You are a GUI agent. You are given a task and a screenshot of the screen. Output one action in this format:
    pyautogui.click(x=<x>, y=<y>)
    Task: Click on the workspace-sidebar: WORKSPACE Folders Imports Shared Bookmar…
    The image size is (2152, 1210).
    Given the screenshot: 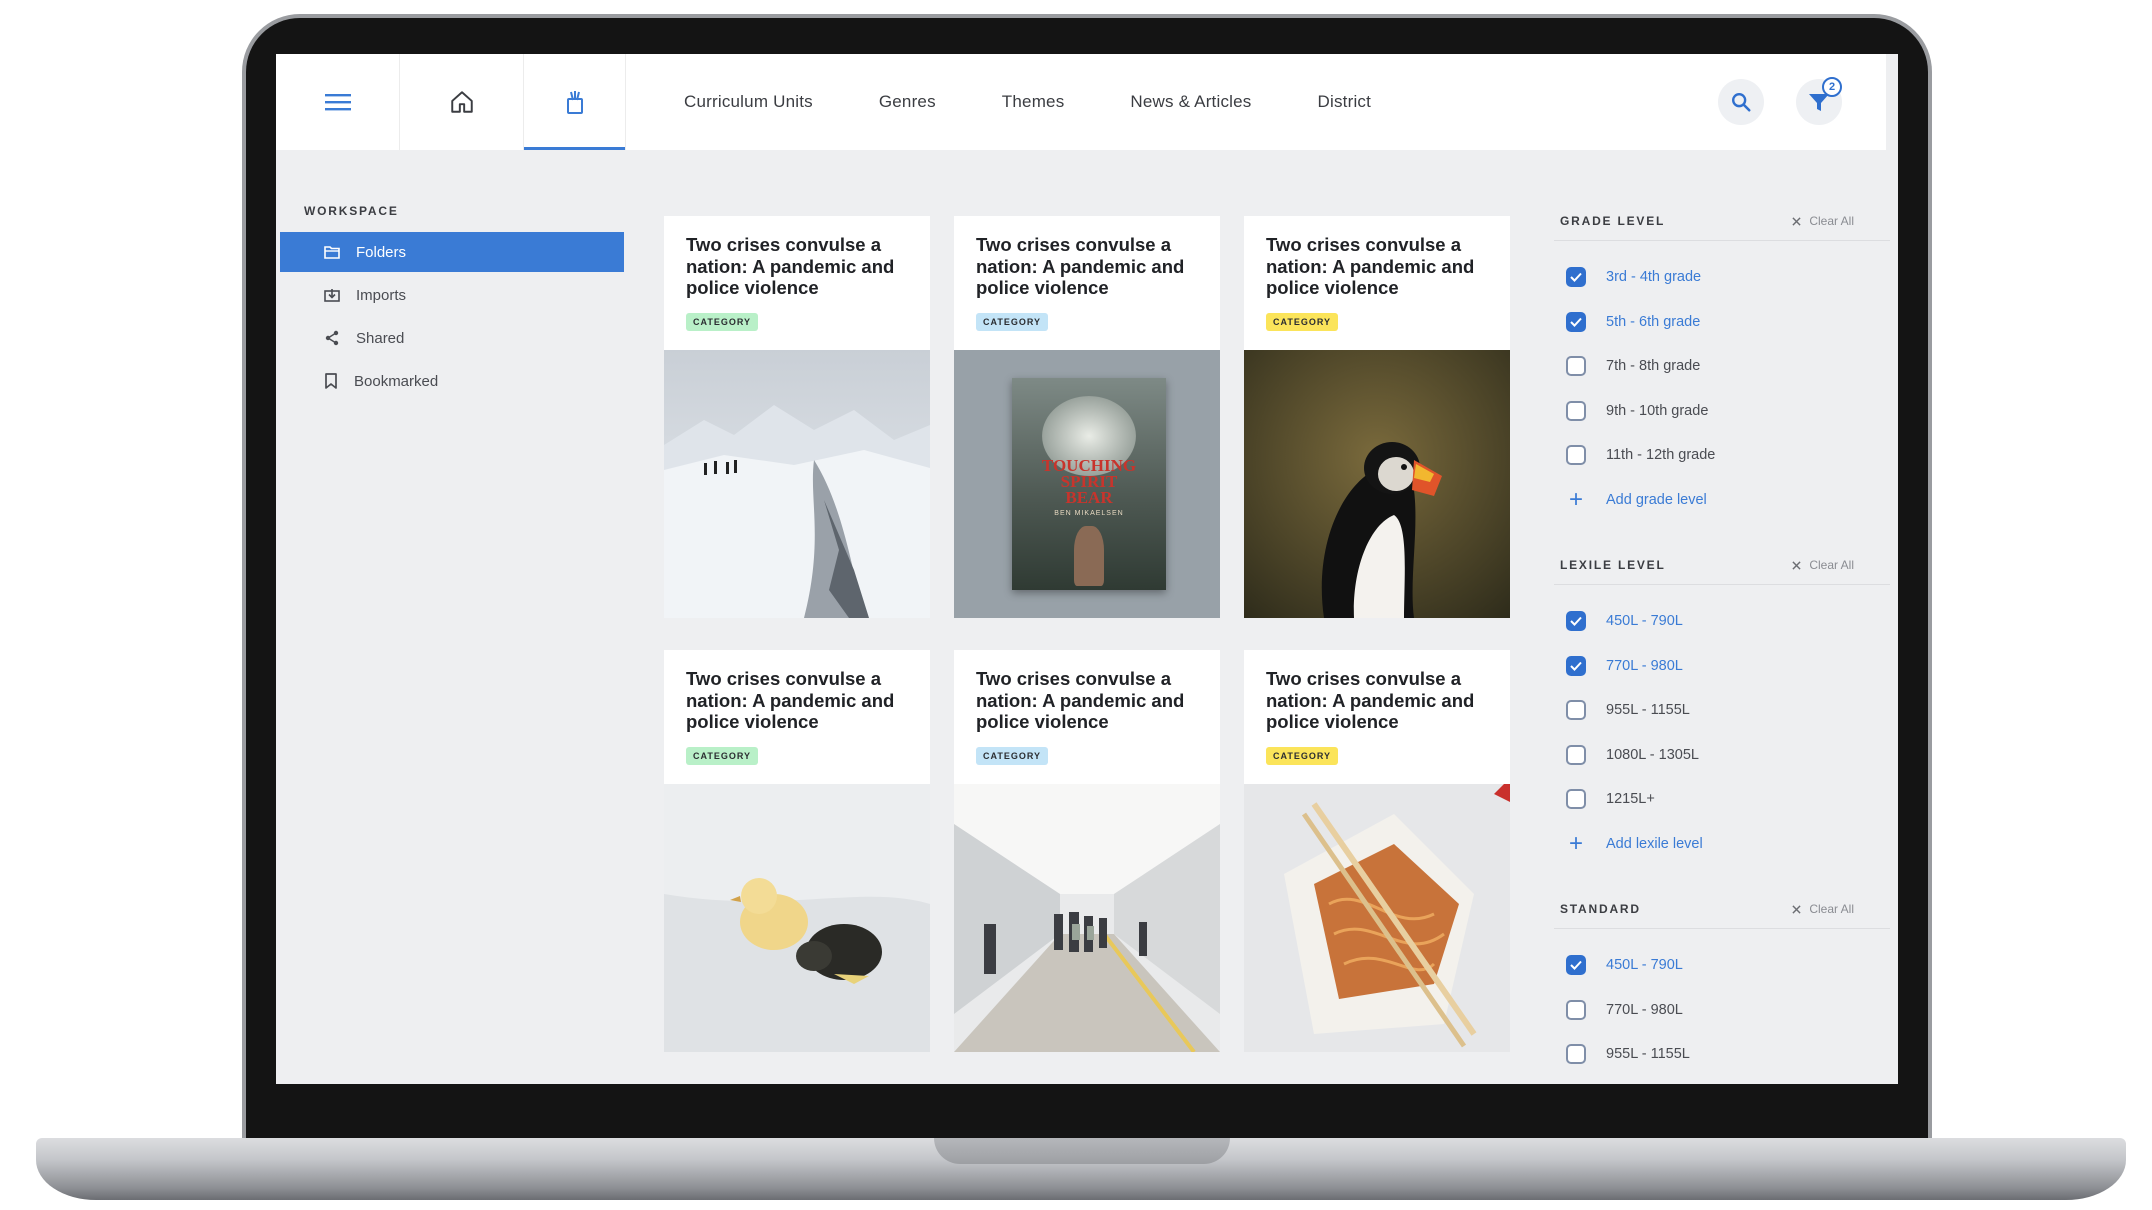 What is the action you would take?
    pyautogui.click(x=451, y=304)
    